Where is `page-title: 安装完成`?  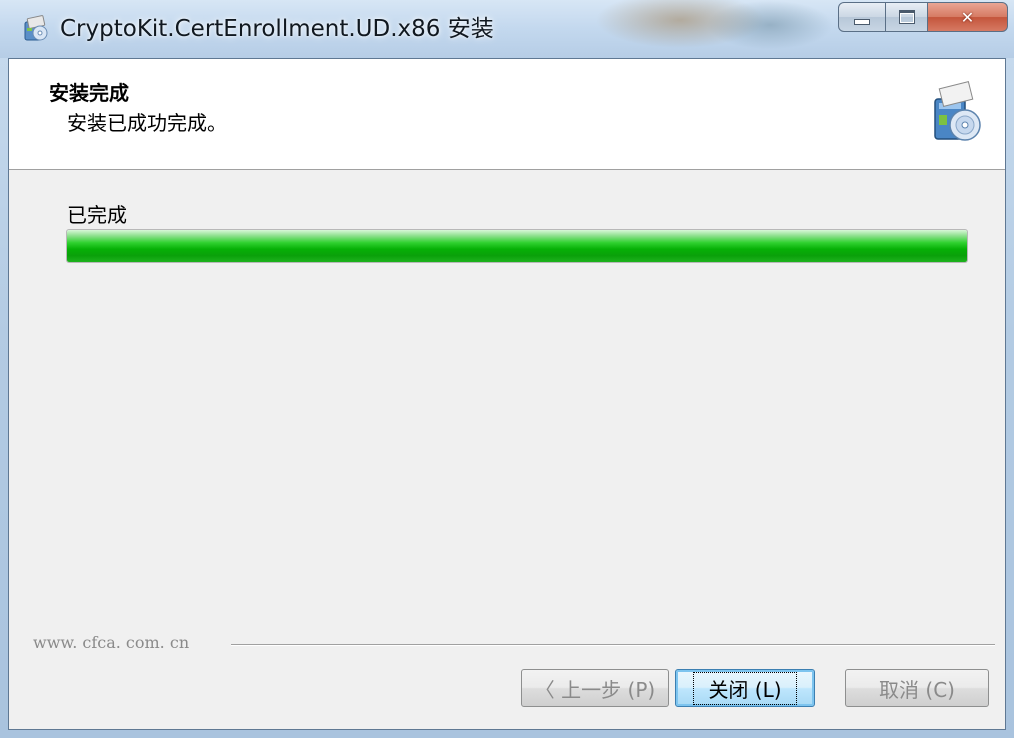 page-title: 安装完成 is located at coordinates (89, 93).